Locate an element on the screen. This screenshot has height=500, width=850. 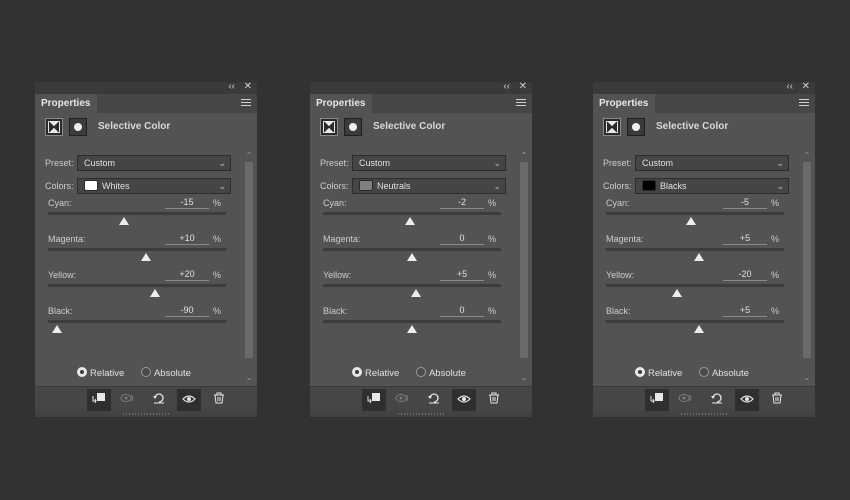
slider-value-input: +10 is located at coordinates (187, 239).